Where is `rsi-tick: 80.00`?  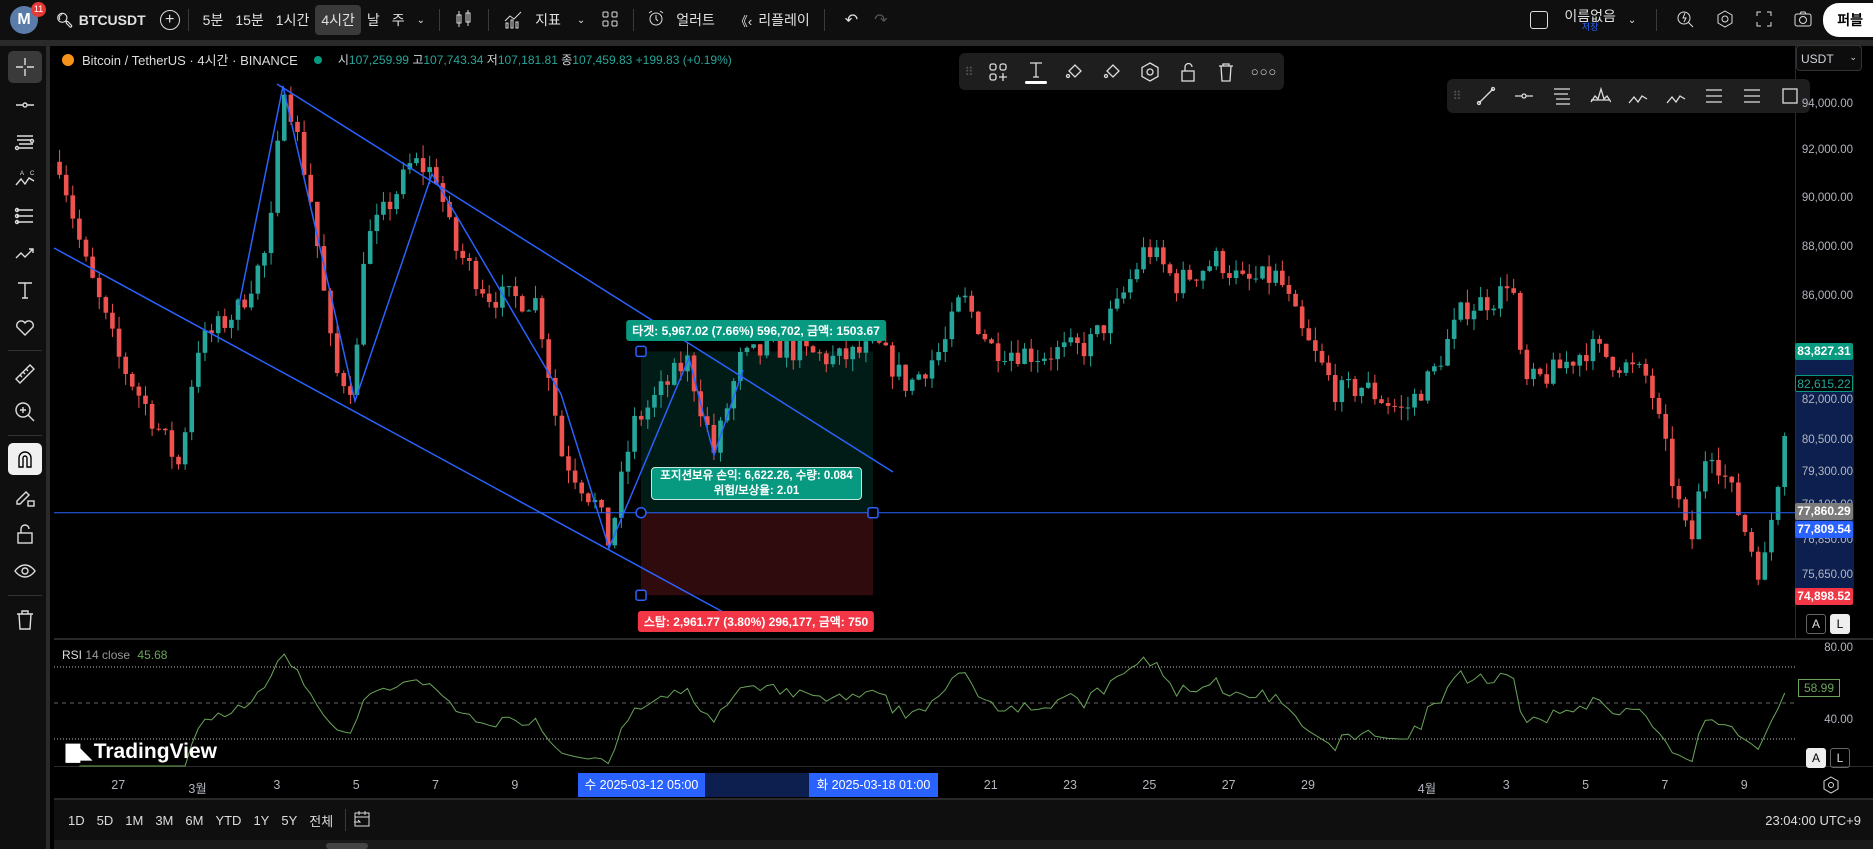 rsi-tick: 80.00 is located at coordinates (1838, 648).